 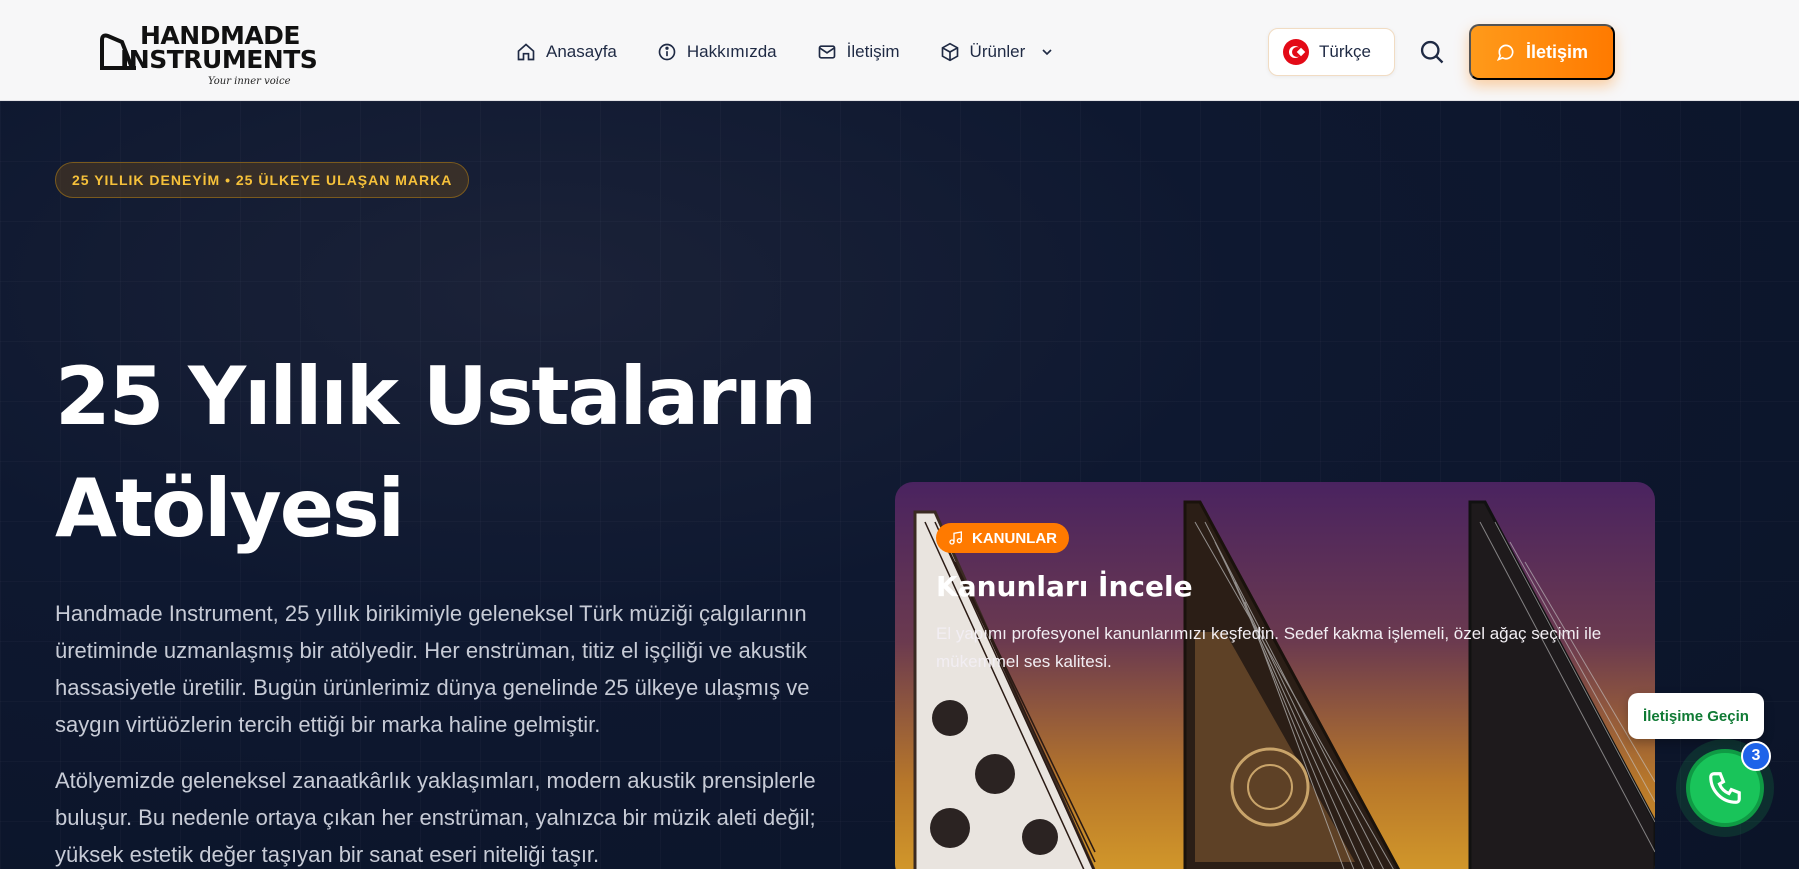 What do you see at coordinates (1296, 52) in the screenshot?
I see `turkey-flag-icon` at bounding box center [1296, 52].